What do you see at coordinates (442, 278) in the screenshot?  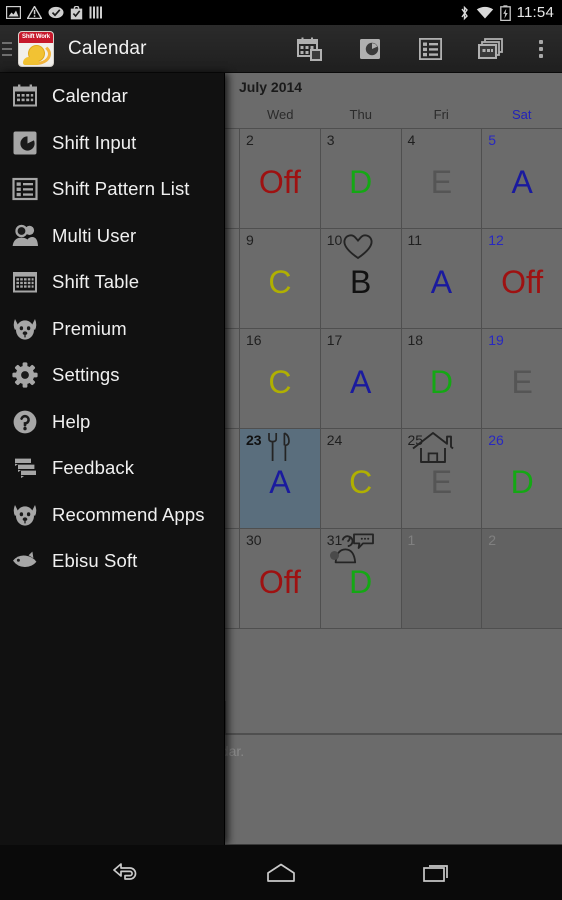 I see `calendar-day-cell: 11 A` at bounding box center [442, 278].